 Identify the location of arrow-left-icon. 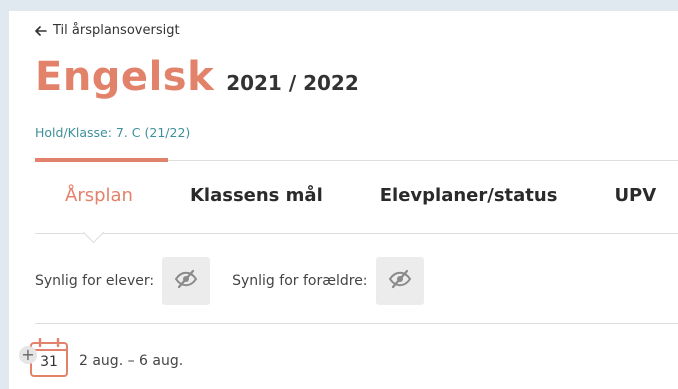
(41, 30).